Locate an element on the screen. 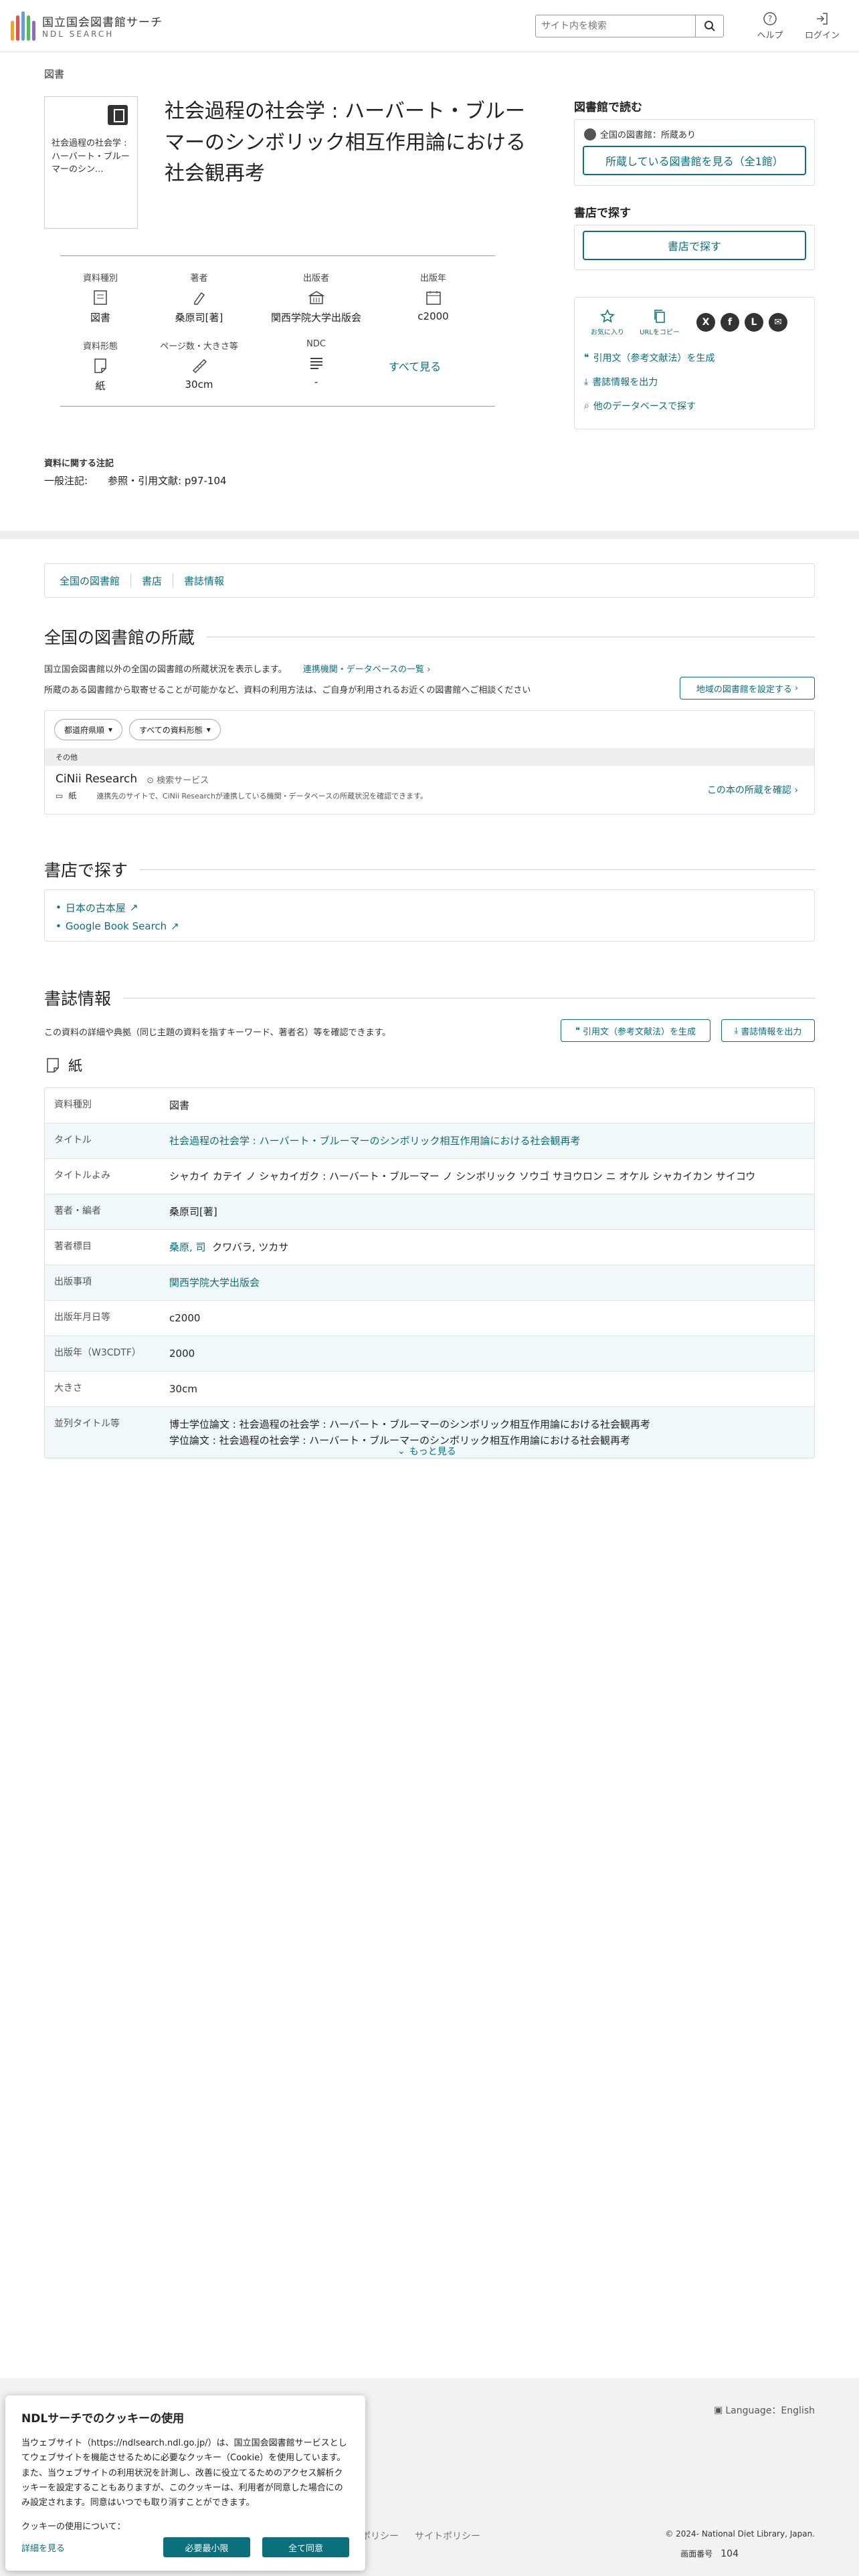  cookie-title: NDLサーチでのクッキーの使用 is located at coordinates (103, 2419).